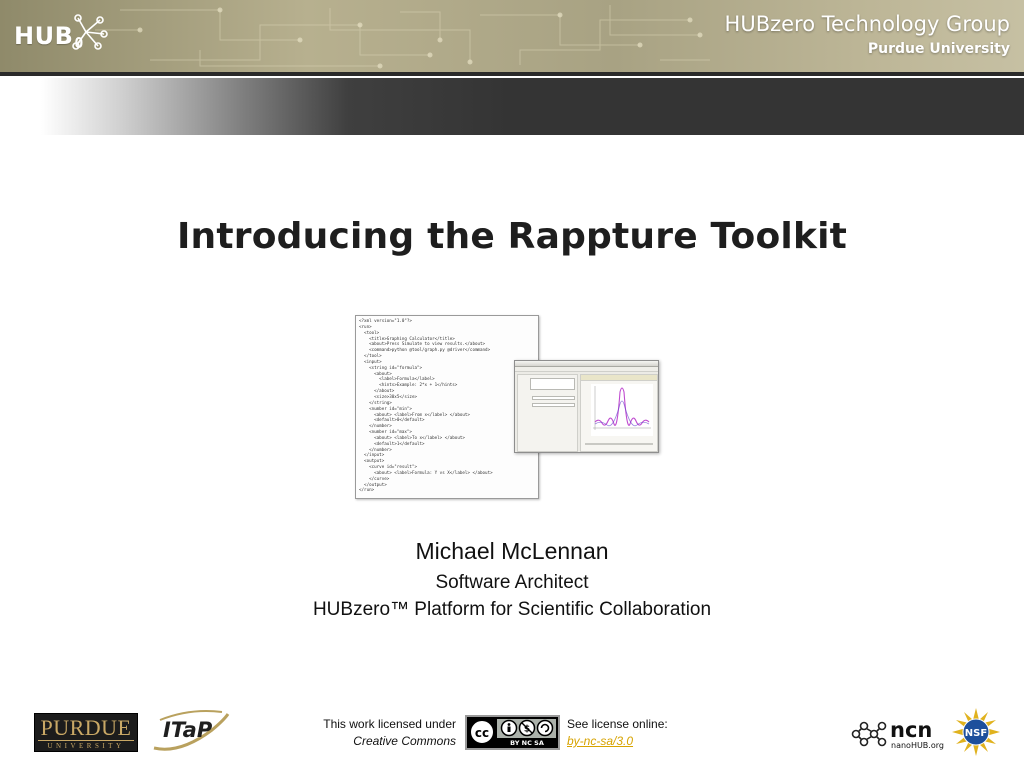 This screenshot has height=768, width=1024. Describe the element at coordinates (512, 236) in the screenshot. I see `slide-title: Introducing the Rappture Toolkit` at that location.